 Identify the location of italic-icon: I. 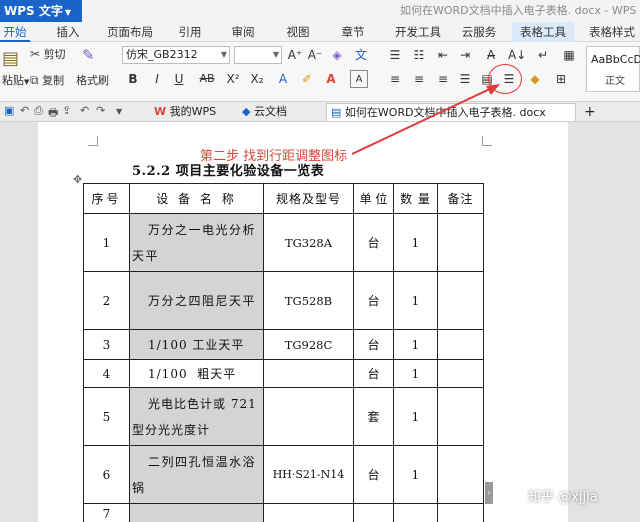
(157, 79).